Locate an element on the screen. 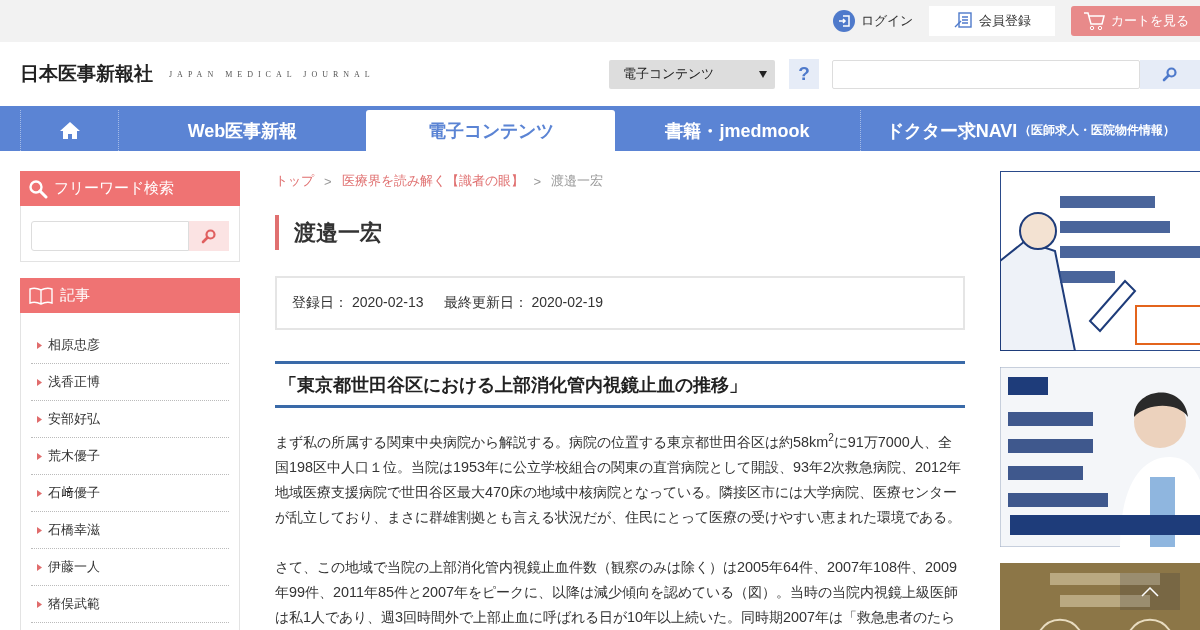  author-link: 浅香正博 is located at coordinates (74, 382).